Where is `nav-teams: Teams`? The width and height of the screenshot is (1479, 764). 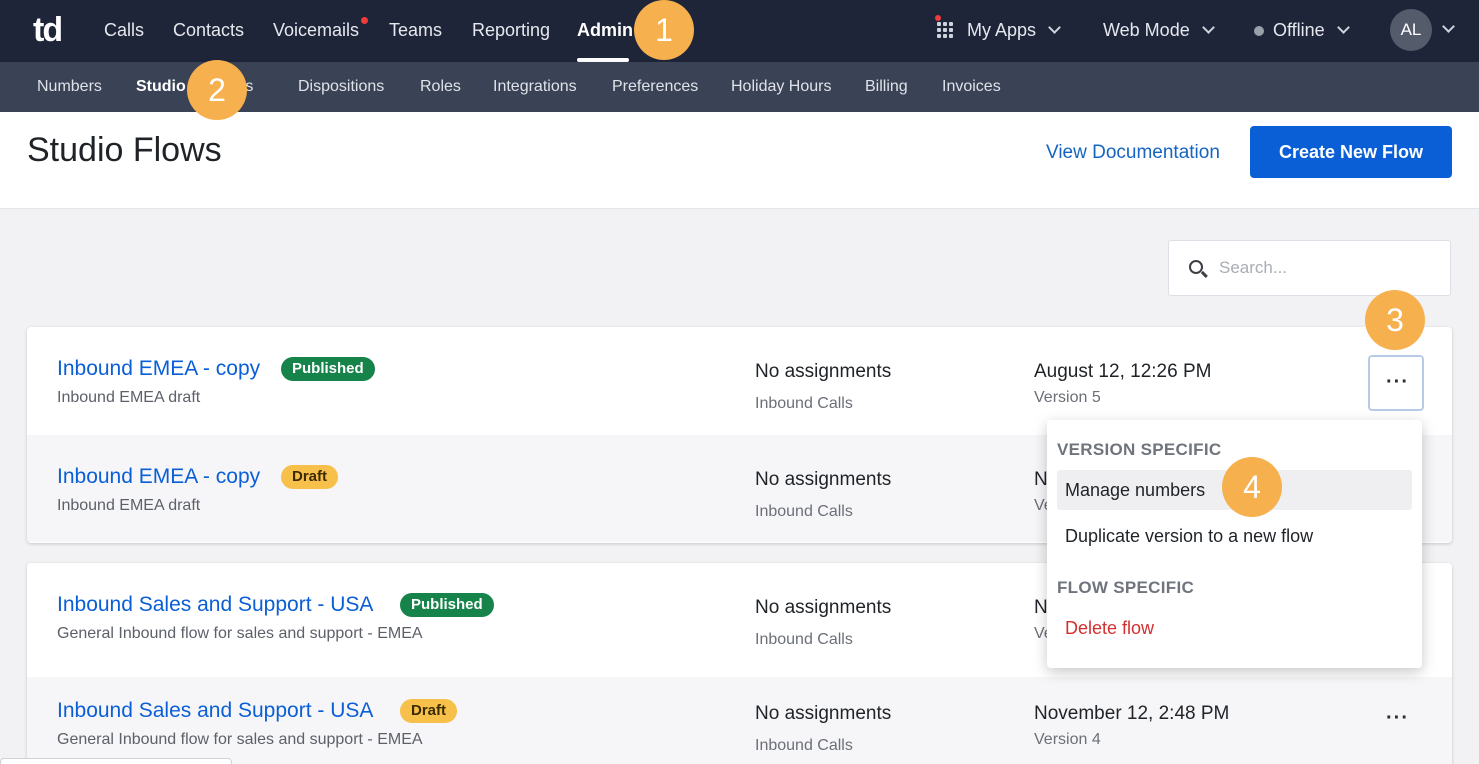
nav-teams: Teams is located at coordinates (415, 30).